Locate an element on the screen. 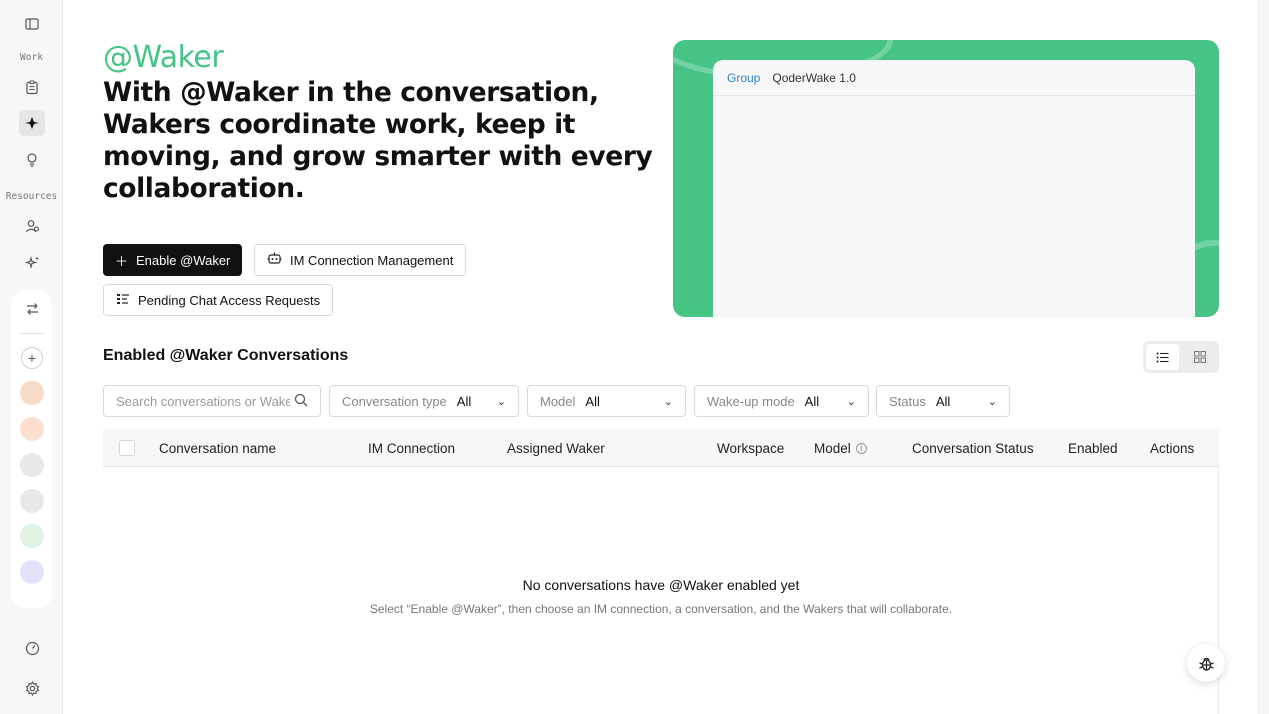 This screenshot has width=1269, height=714. im-connection-button: IM Connection Management is located at coordinates (360, 260).